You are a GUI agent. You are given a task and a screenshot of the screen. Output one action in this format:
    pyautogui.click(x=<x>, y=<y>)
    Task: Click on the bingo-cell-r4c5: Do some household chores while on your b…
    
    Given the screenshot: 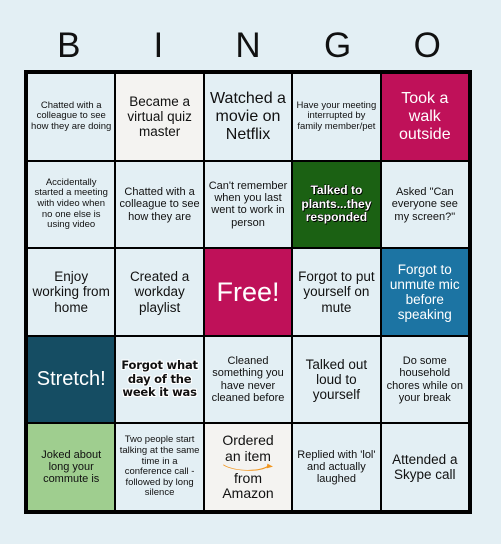 What is the action you would take?
    pyautogui.click(x=424, y=379)
    